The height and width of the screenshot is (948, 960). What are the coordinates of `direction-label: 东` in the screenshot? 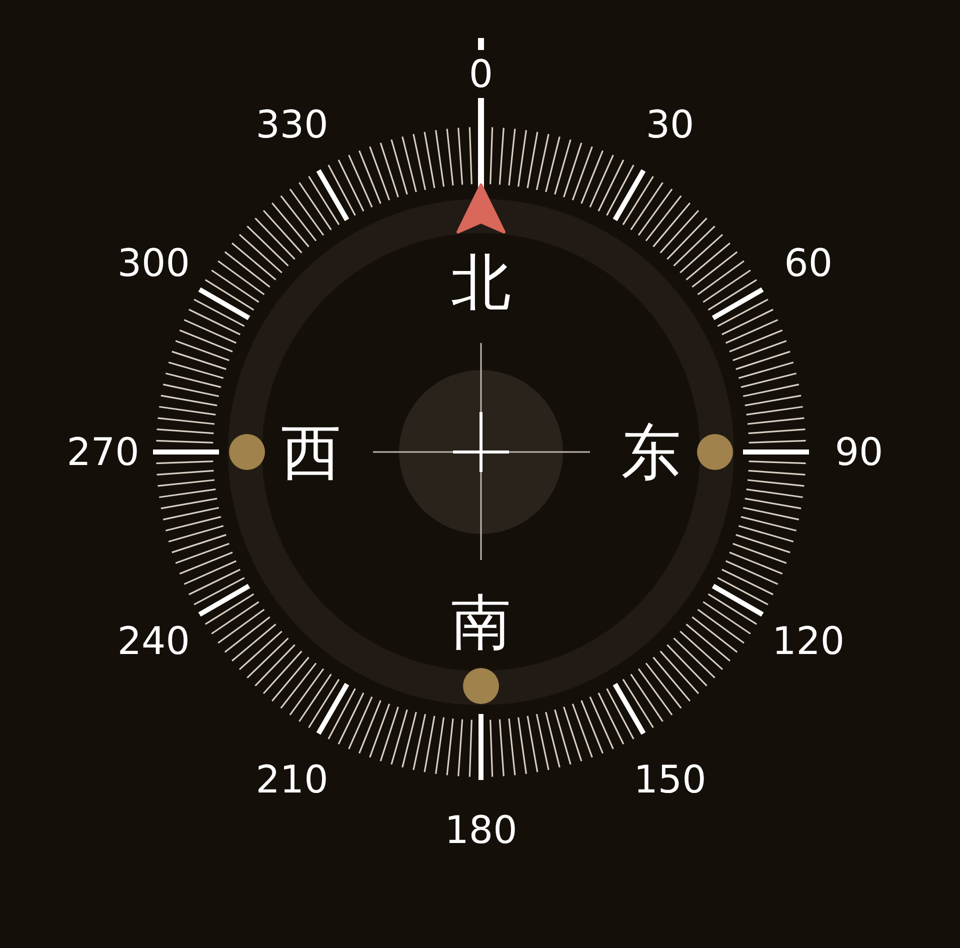 It's located at (651, 453).